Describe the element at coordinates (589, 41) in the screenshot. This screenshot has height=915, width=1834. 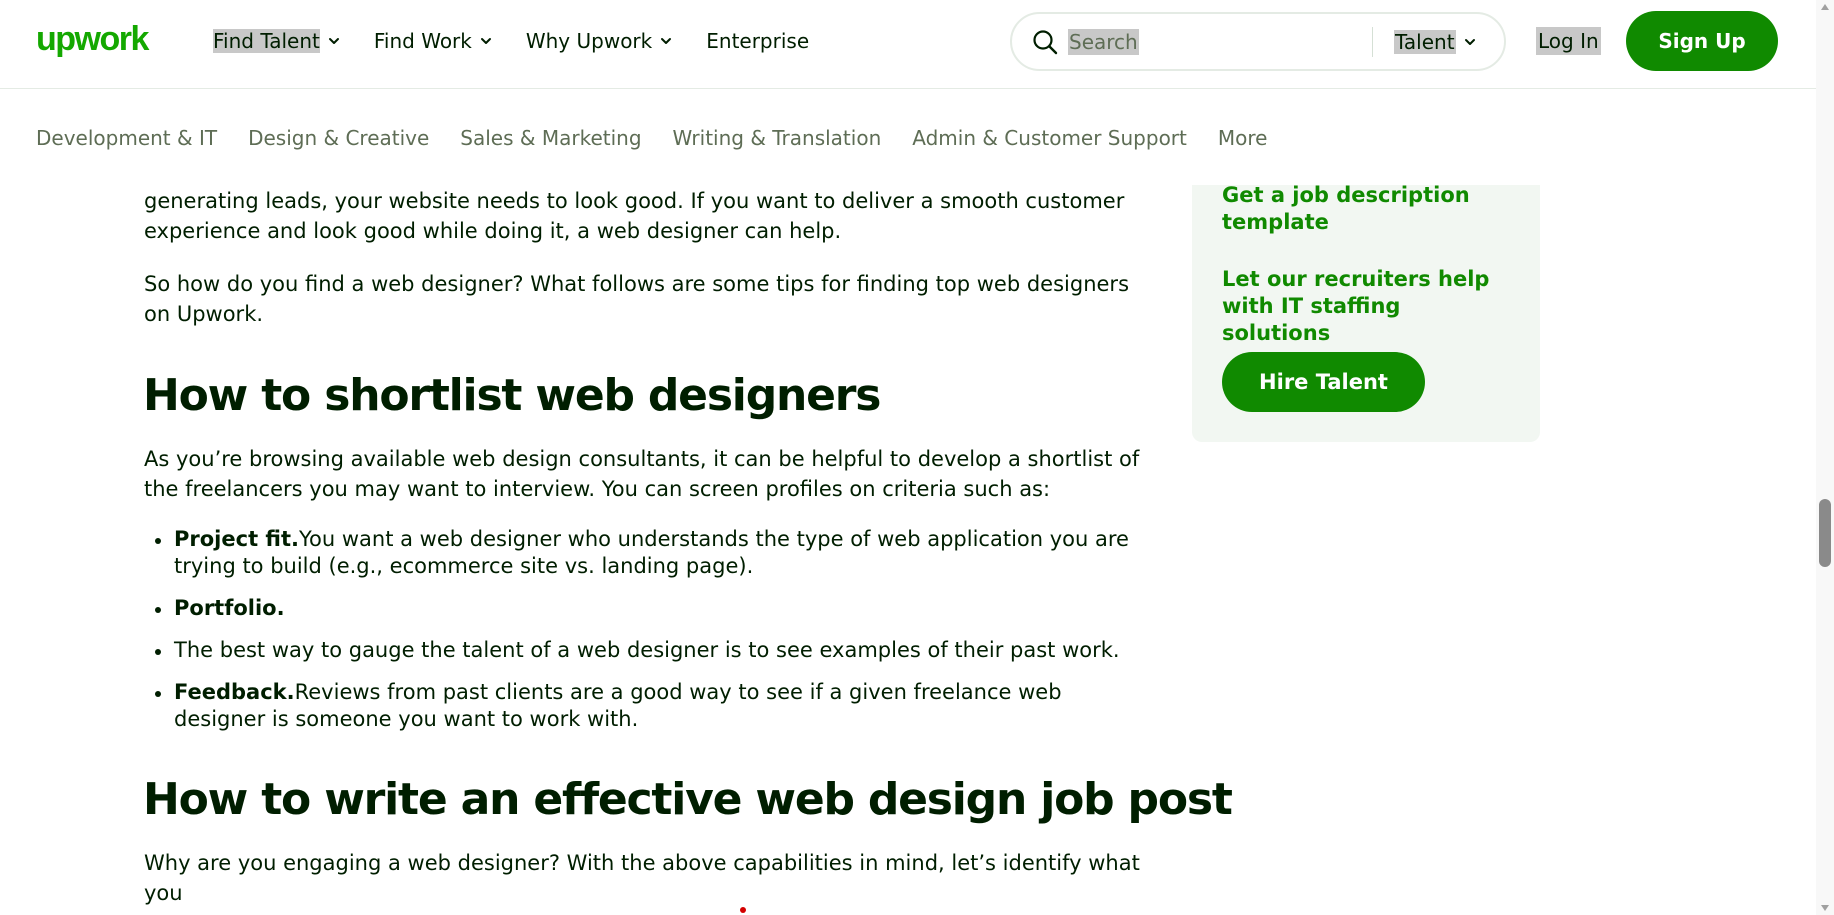
I see `nav-why-upwork-label: Why Upwork` at that location.